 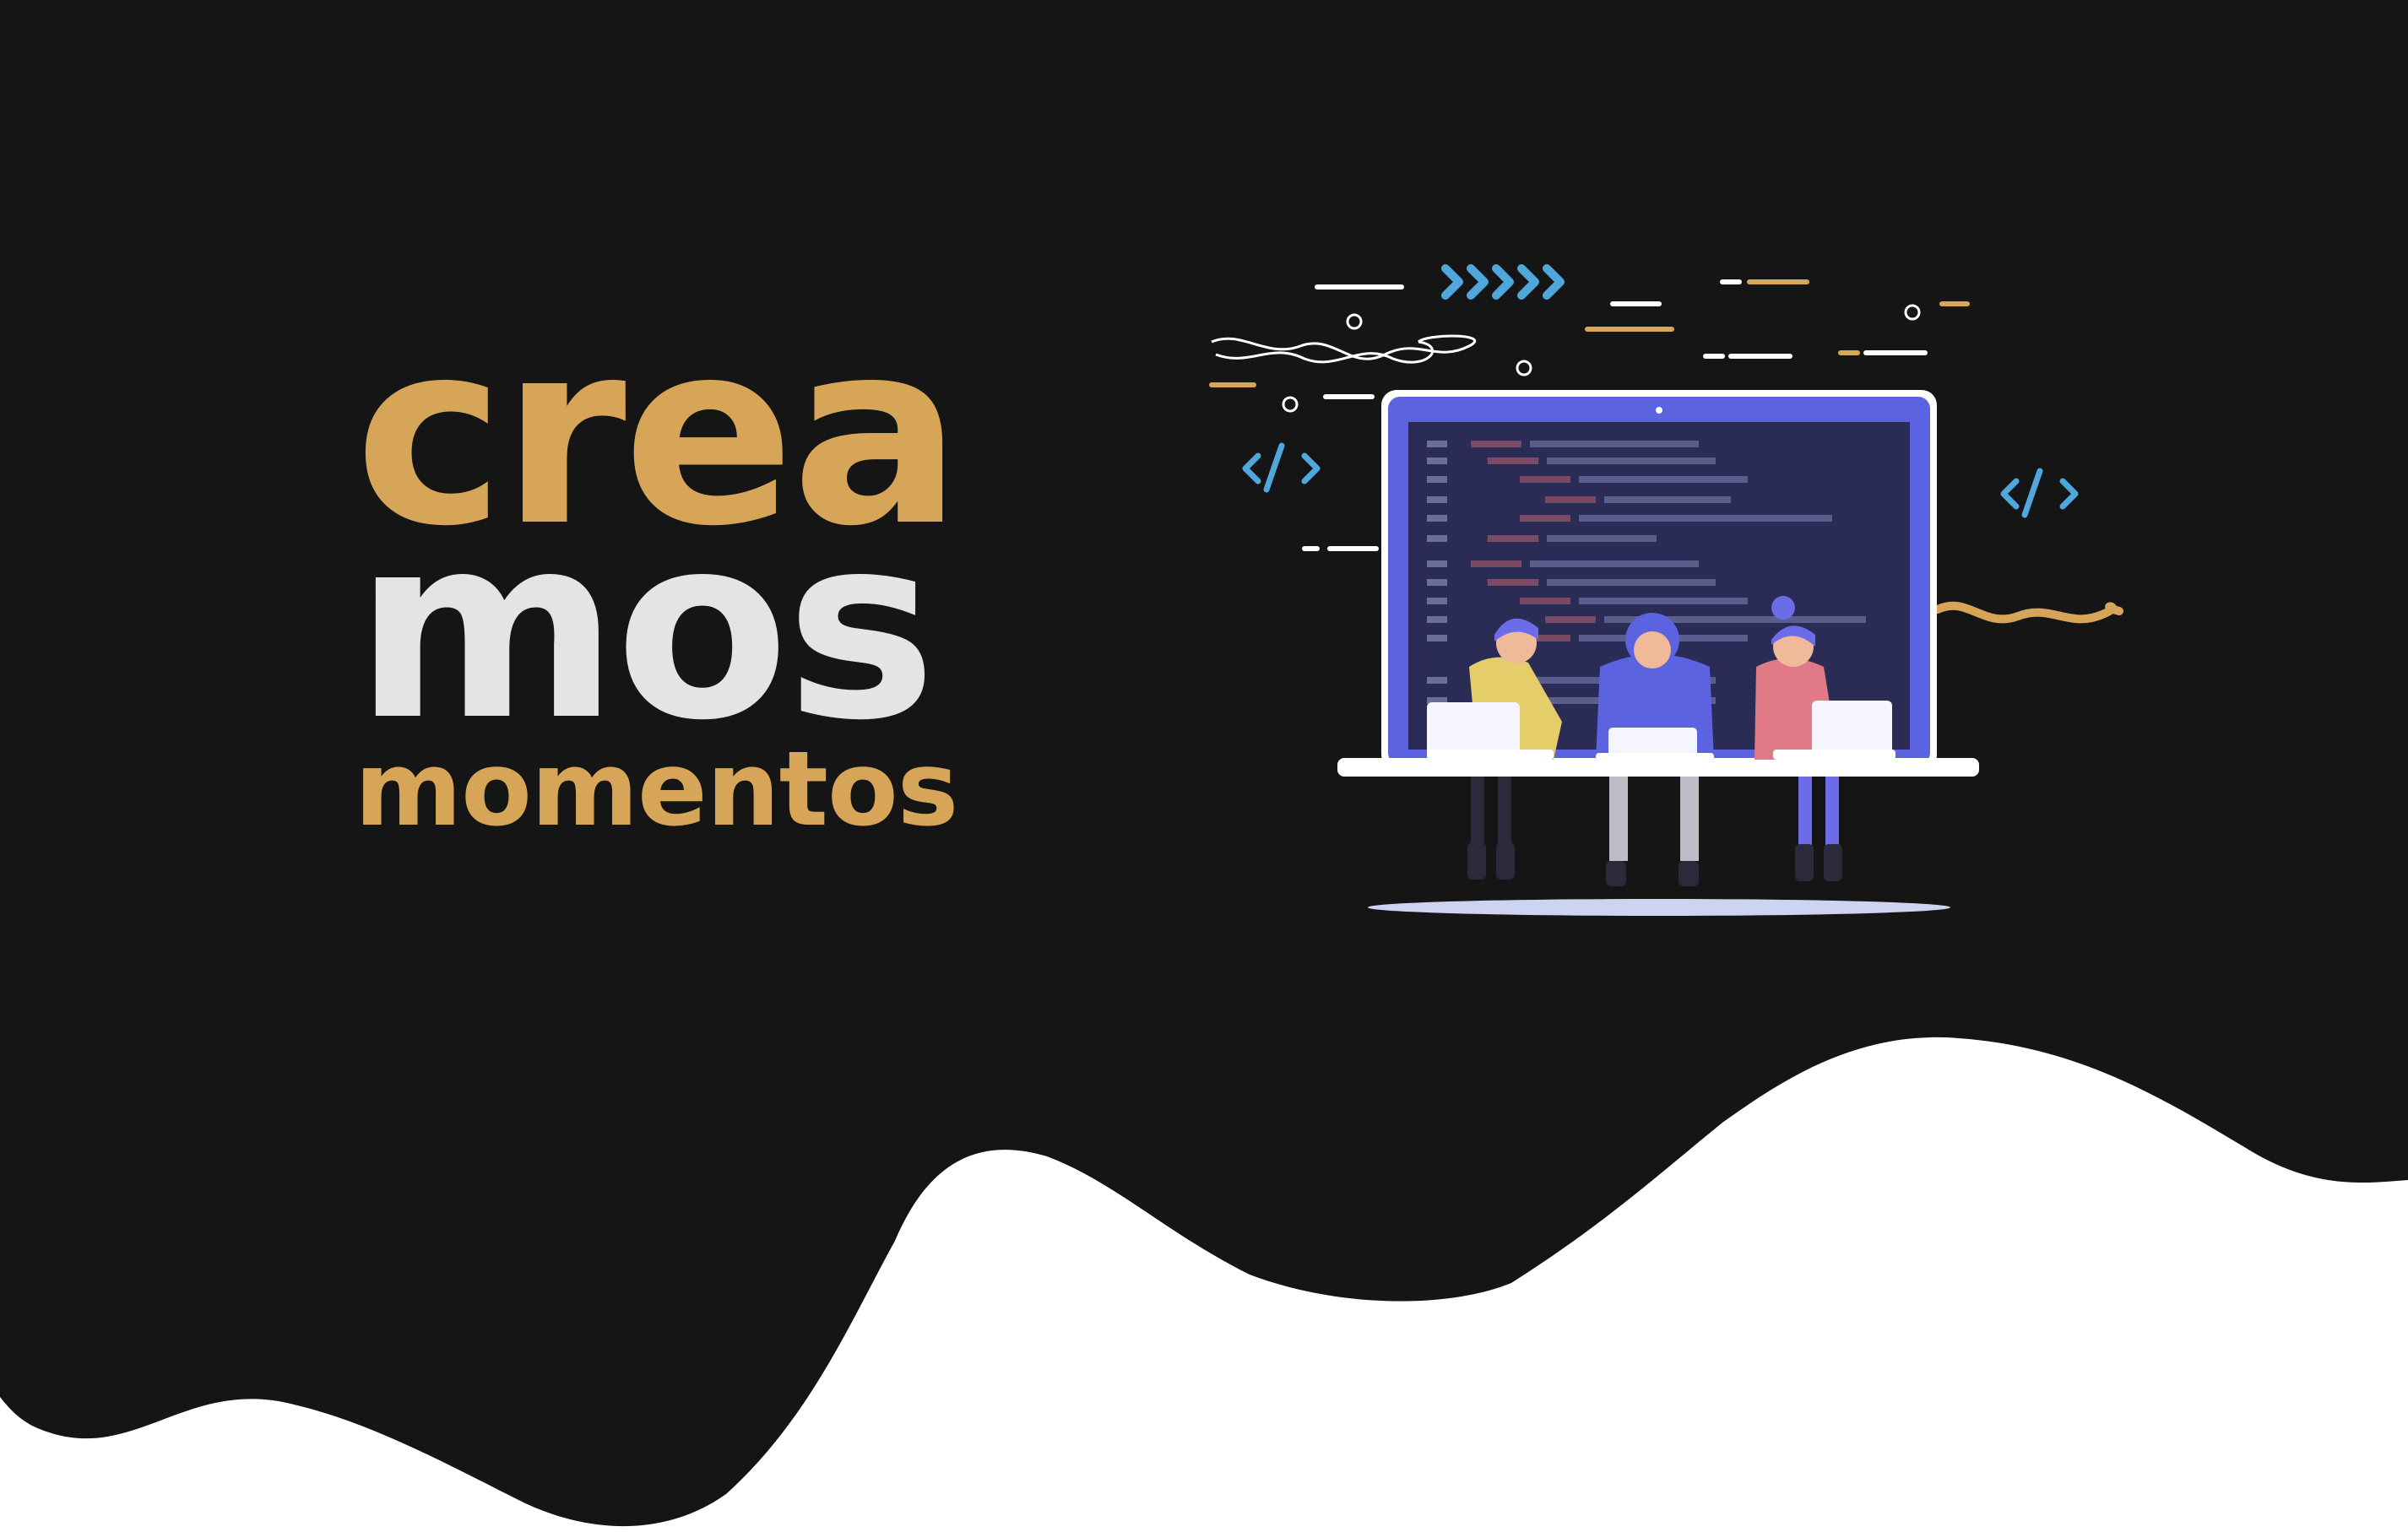 I want to click on floor-shadow, so click(x=1659, y=908).